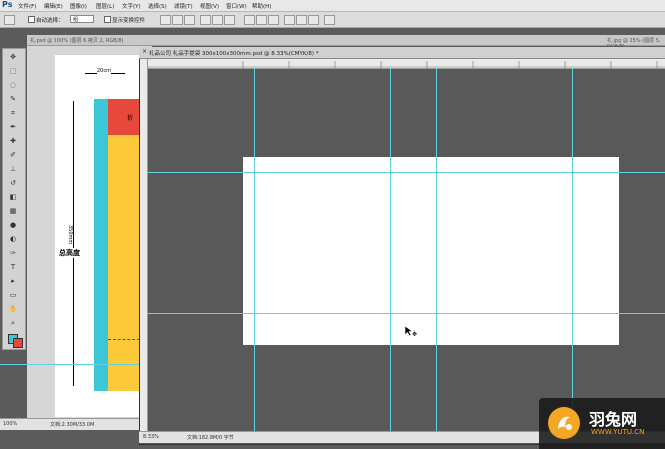  I want to click on auto-select-dropdown: 组, so click(82, 19).